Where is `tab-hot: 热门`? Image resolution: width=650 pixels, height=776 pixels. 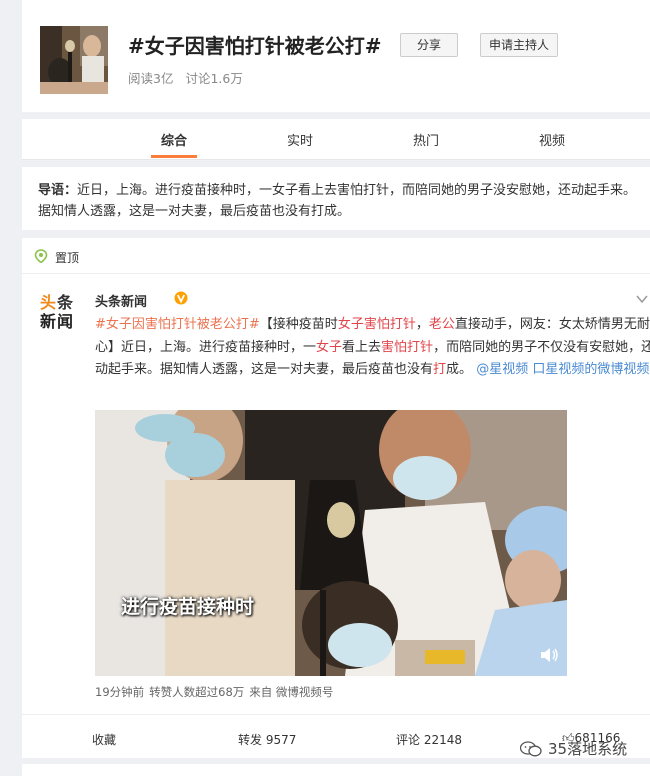
tab-hot: 热门 is located at coordinates (426, 139).